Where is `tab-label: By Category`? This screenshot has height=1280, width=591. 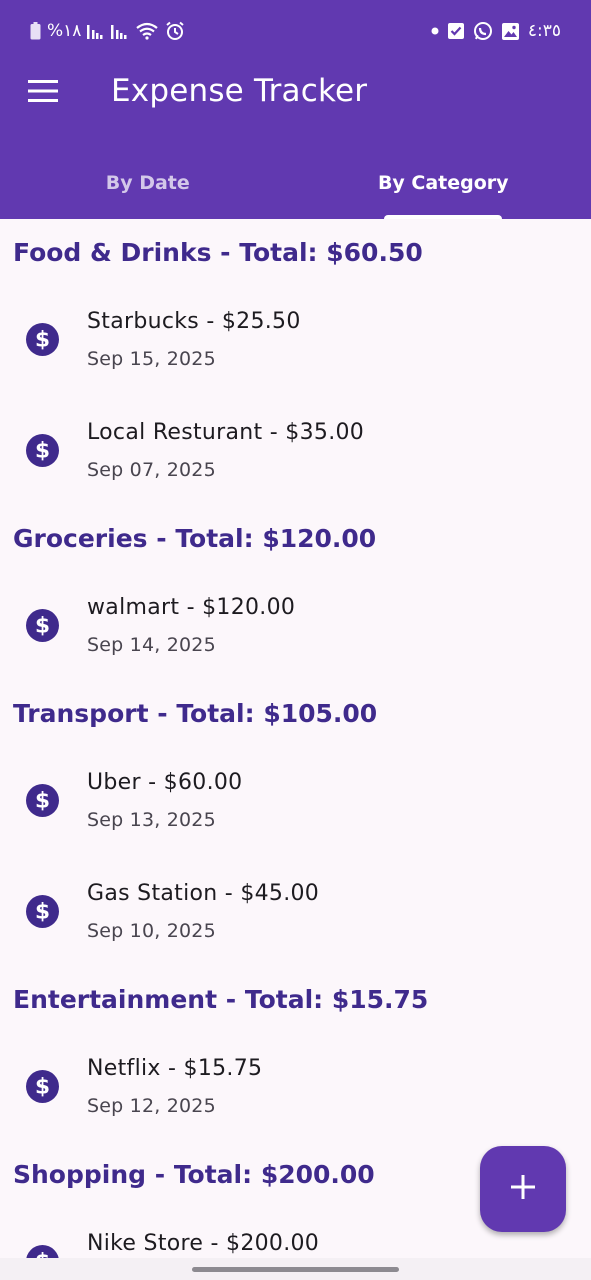 tab-label: By Category is located at coordinates (443, 183).